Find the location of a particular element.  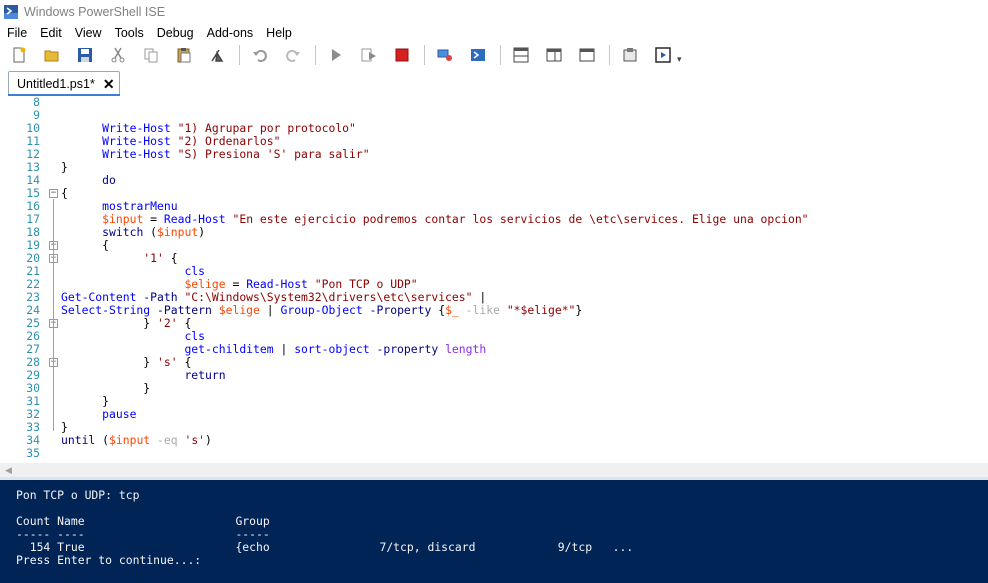

toolbar-overflow-icon: ▾ is located at coordinates (679, 59).